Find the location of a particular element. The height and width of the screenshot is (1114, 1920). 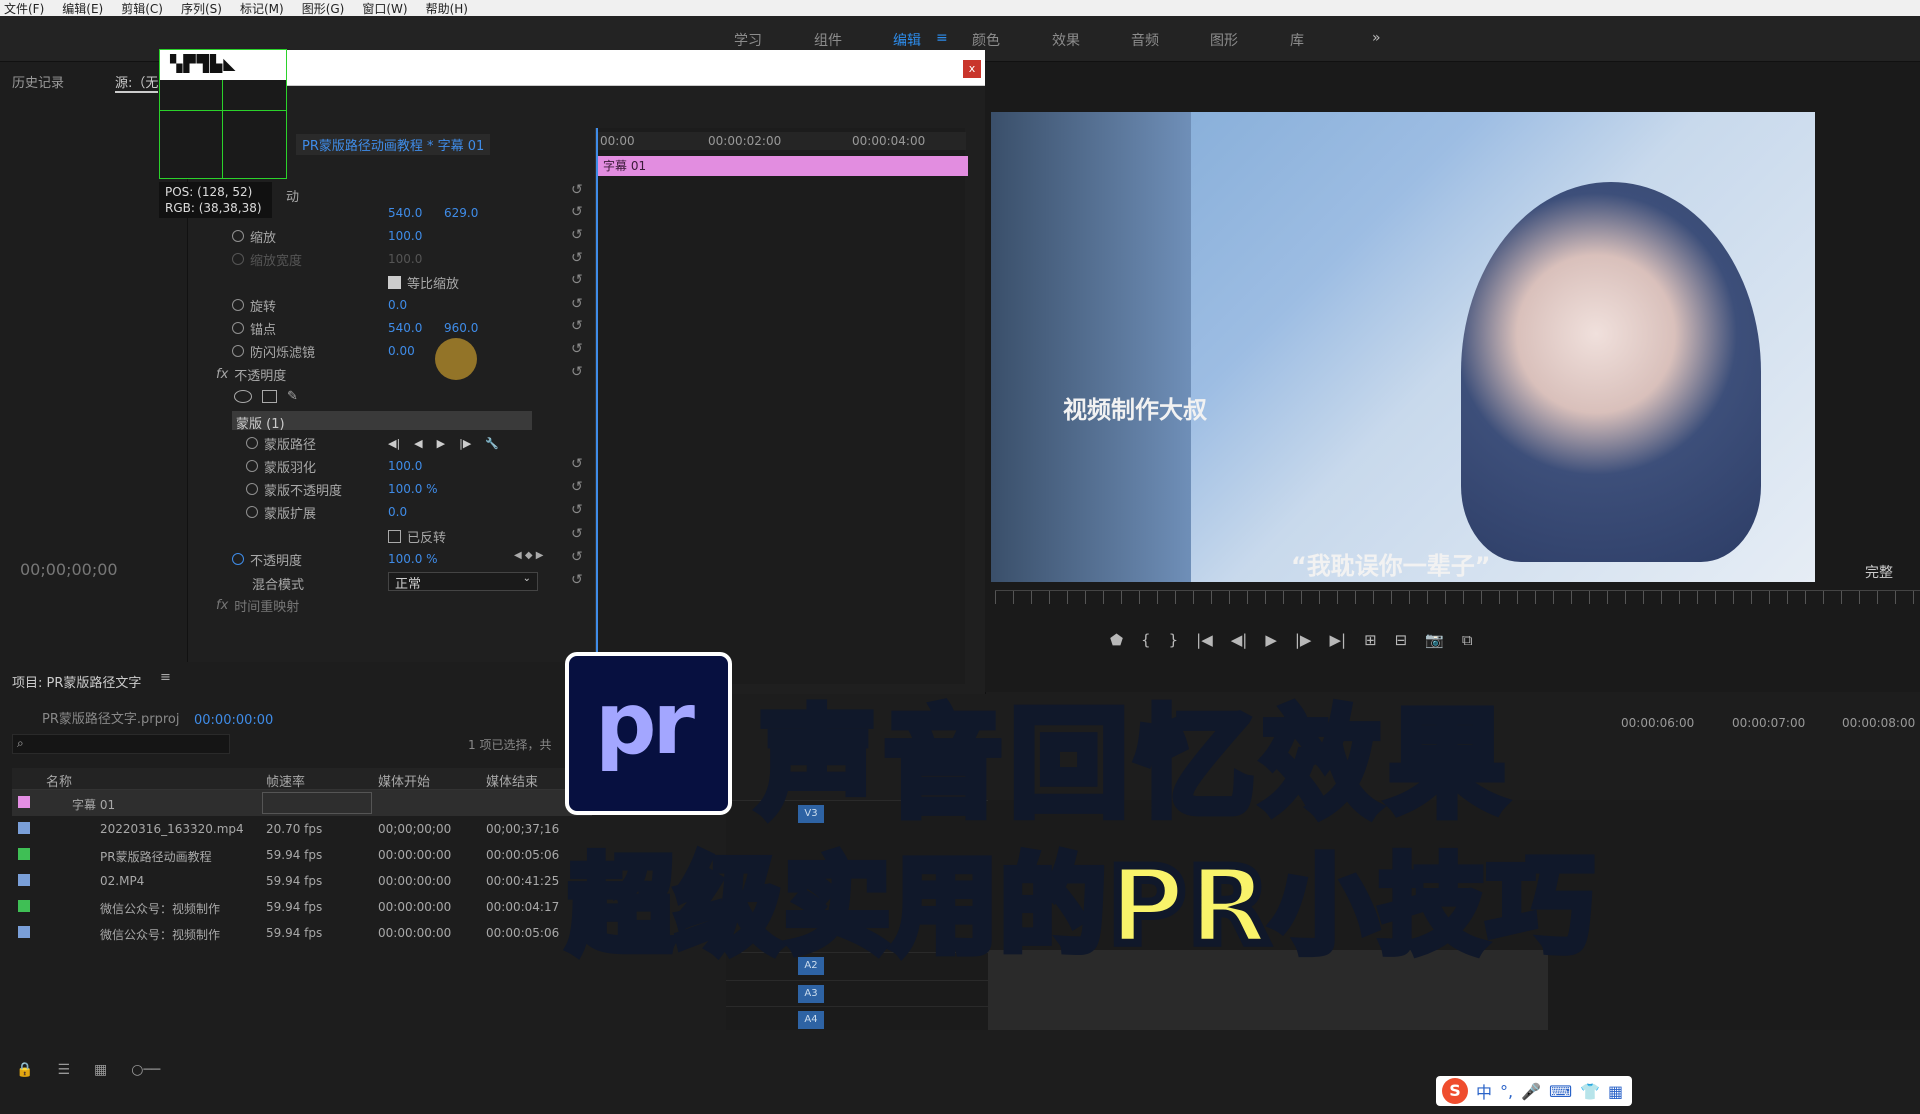

mask-feather-value: 100.0 is located at coordinates (405, 466).